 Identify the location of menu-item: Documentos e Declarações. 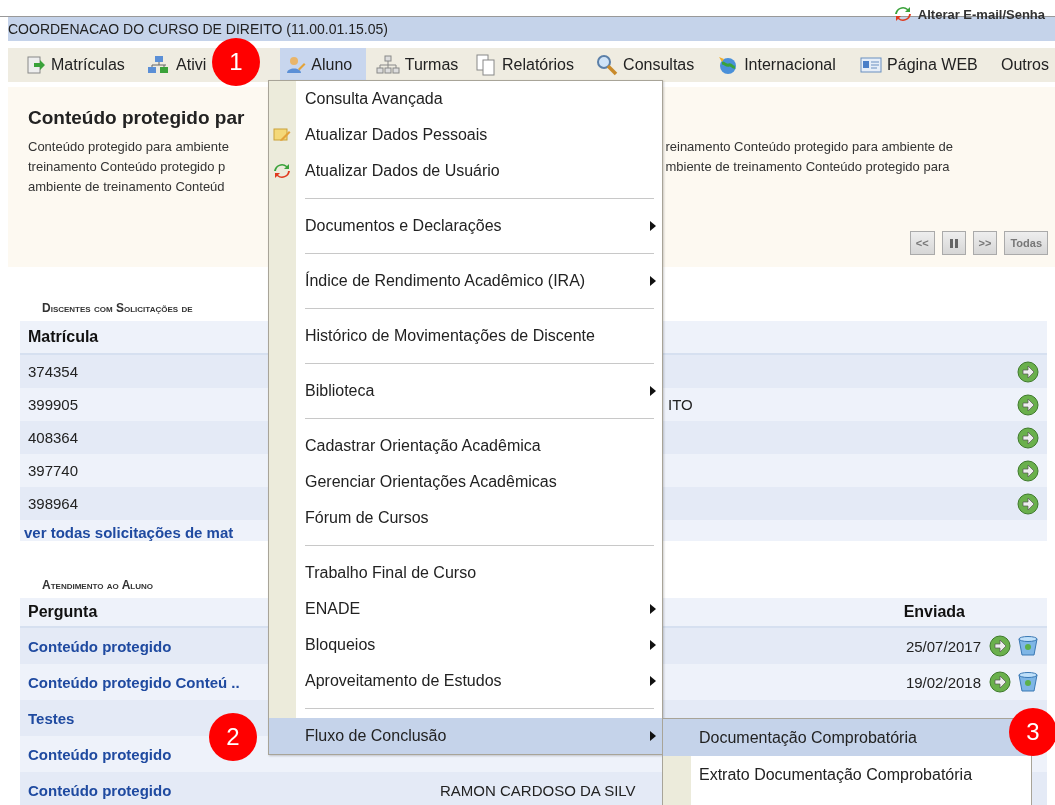
(465, 226).